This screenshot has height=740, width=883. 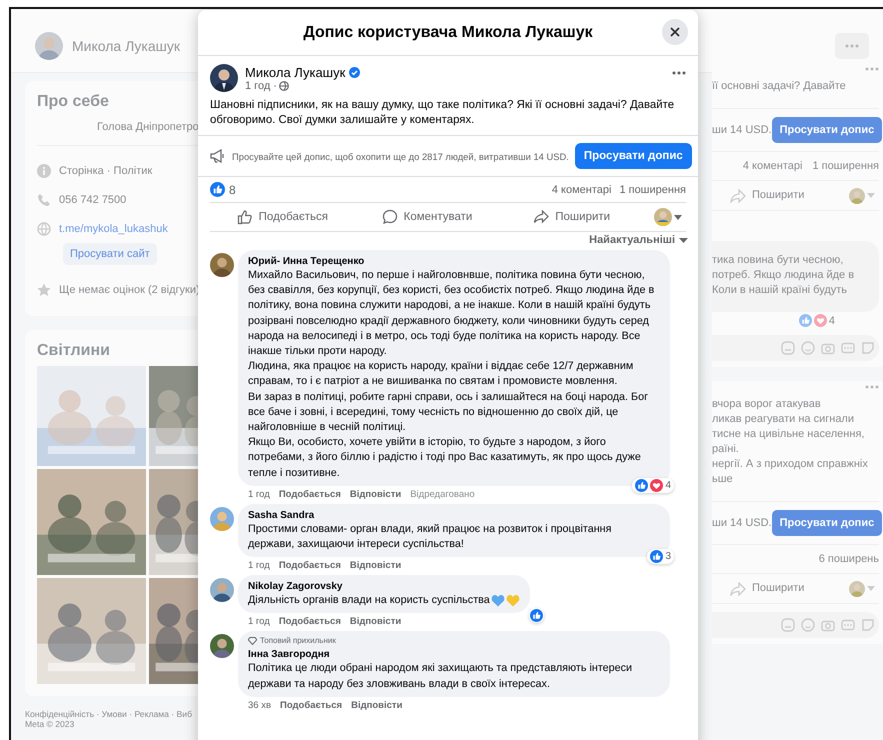 I want to click on comment-button: Коментувати, so click(x=427, y=217).